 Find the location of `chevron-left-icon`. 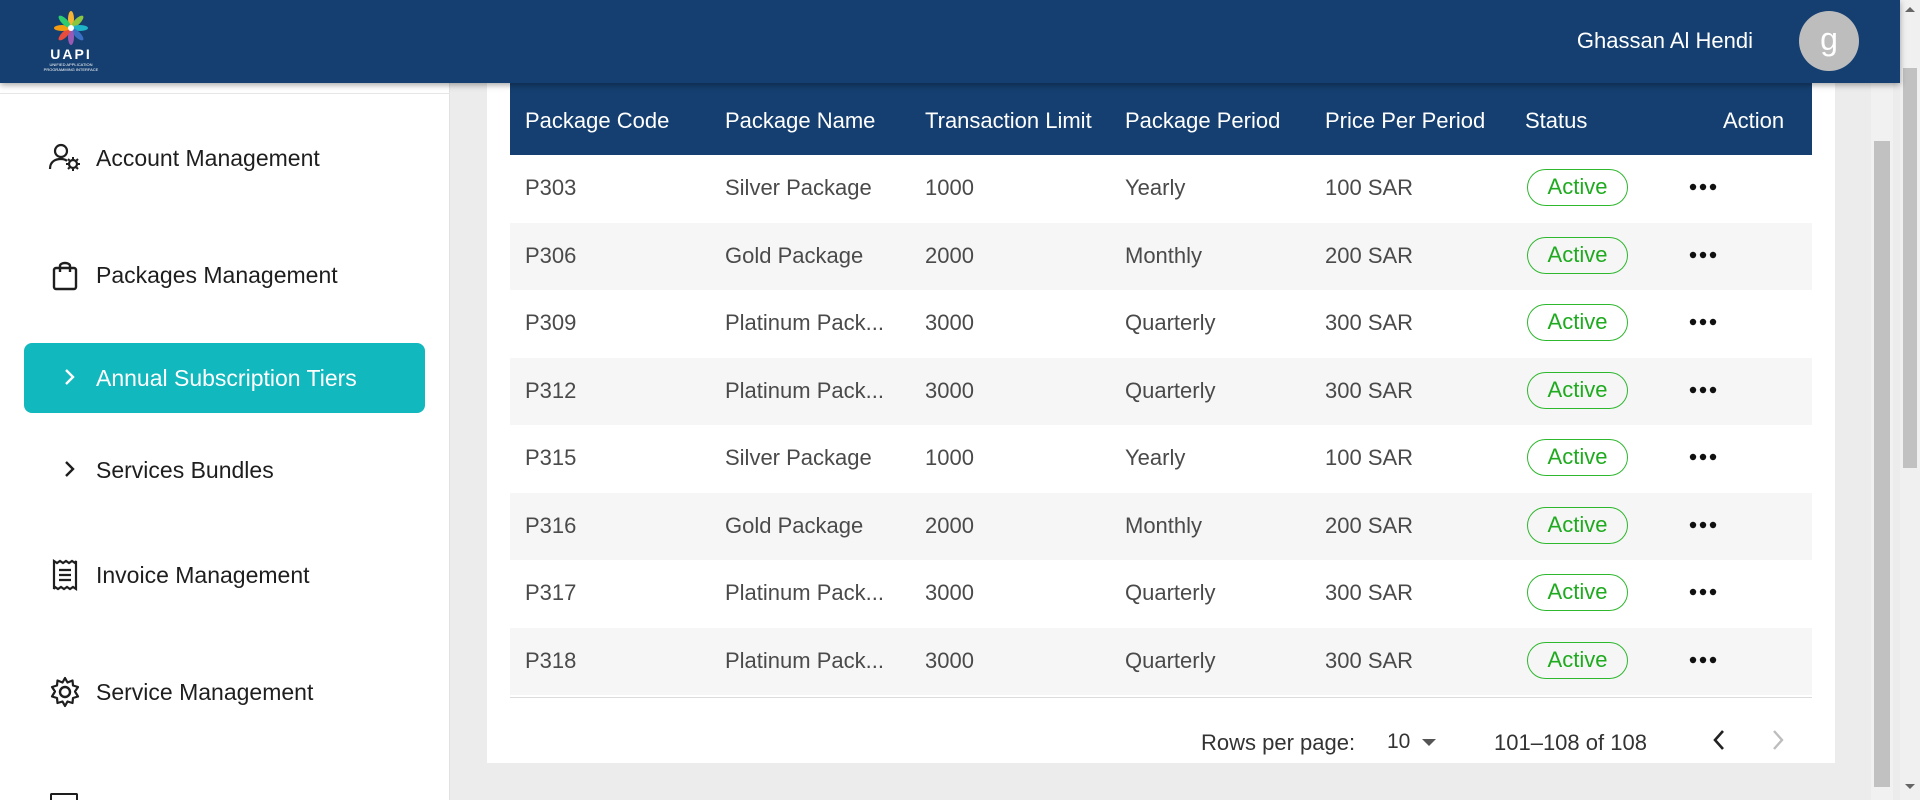

chevron-left-icon is located at coordinates (1719, 740).